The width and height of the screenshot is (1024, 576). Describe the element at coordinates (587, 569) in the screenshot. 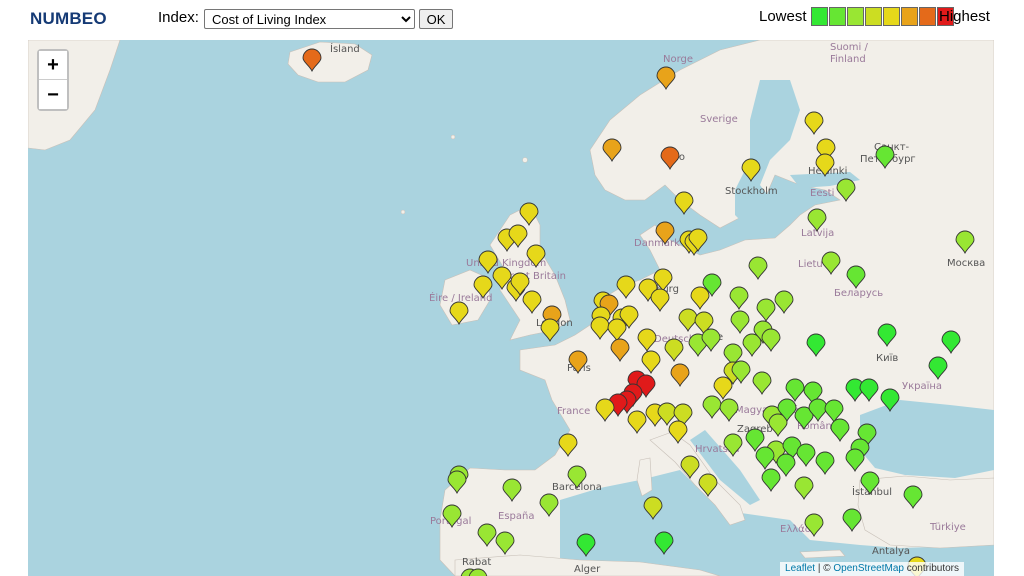

I see `label-alger: Alger` at that location.